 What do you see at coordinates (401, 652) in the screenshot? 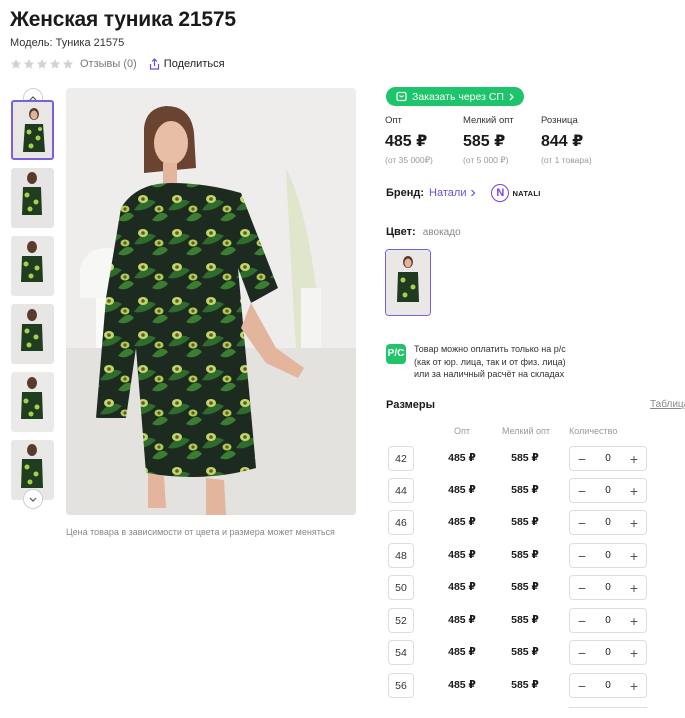
I see `size-label: 54` at bounding box center [401, 652].